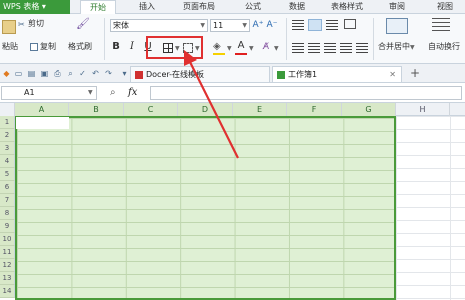 Image resolution: width=465 pixels, height=300 pixels. I want to click on new-file-icon: ▭, so click(18, 73).